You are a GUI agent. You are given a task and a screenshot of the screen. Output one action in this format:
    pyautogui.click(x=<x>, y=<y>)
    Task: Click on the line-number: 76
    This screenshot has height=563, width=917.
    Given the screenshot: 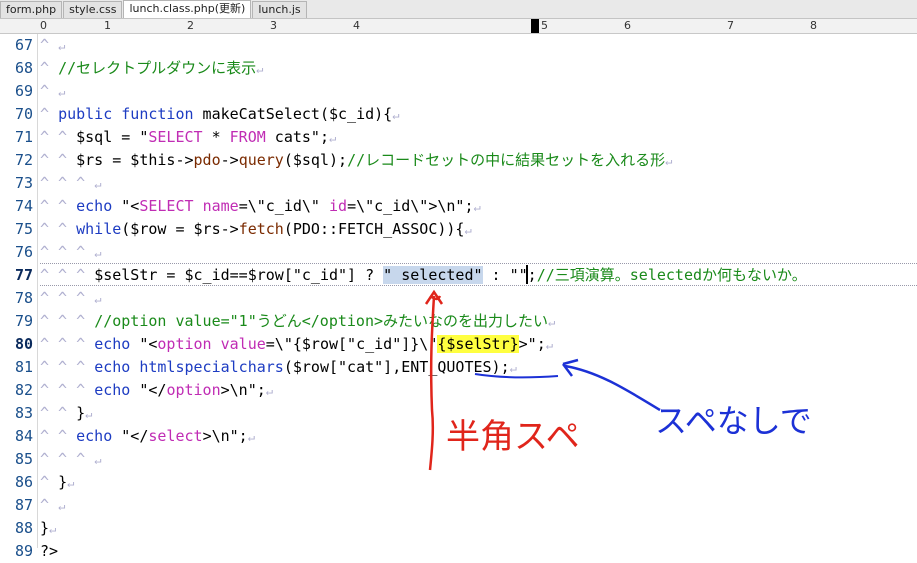 What is the action you would take?
    pyautogui.click(x=23, y=252)
    